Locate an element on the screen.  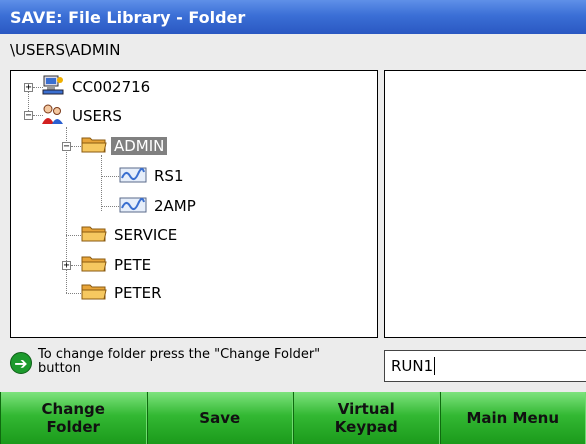
tree-node-label: ADMIN is located at coordinates (139, 146).